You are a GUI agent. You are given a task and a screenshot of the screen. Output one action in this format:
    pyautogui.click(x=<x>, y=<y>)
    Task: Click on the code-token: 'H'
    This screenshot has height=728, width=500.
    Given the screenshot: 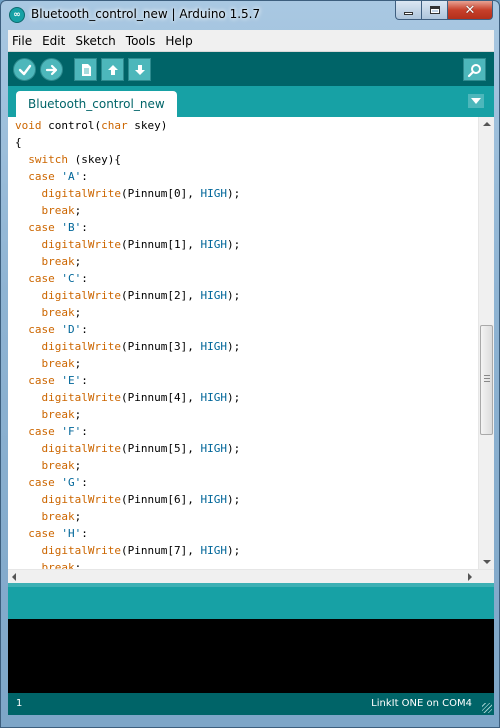 What is the action you would take?
    pyautogui.click(x=71, y=533)
    